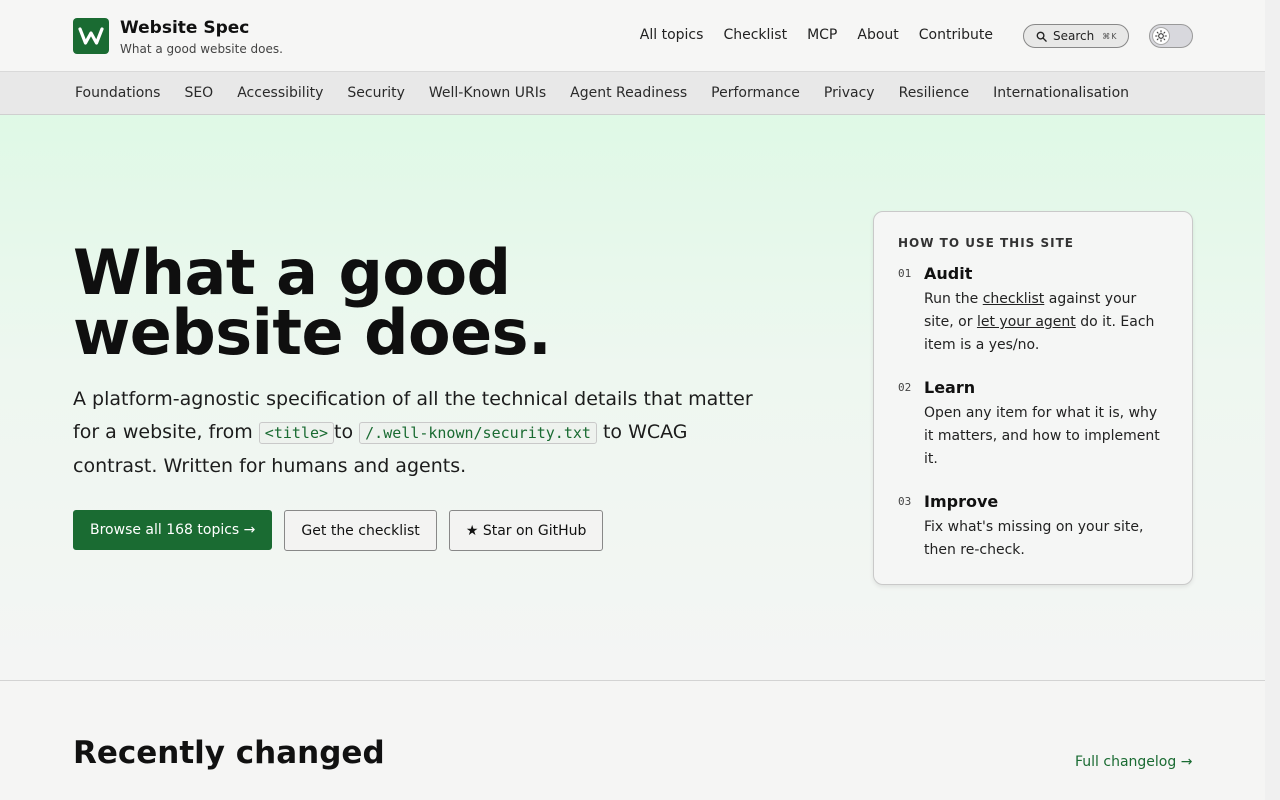 The image size is (1280, 800). I want to click on category-resilience: Resilience, so click(934, 93).